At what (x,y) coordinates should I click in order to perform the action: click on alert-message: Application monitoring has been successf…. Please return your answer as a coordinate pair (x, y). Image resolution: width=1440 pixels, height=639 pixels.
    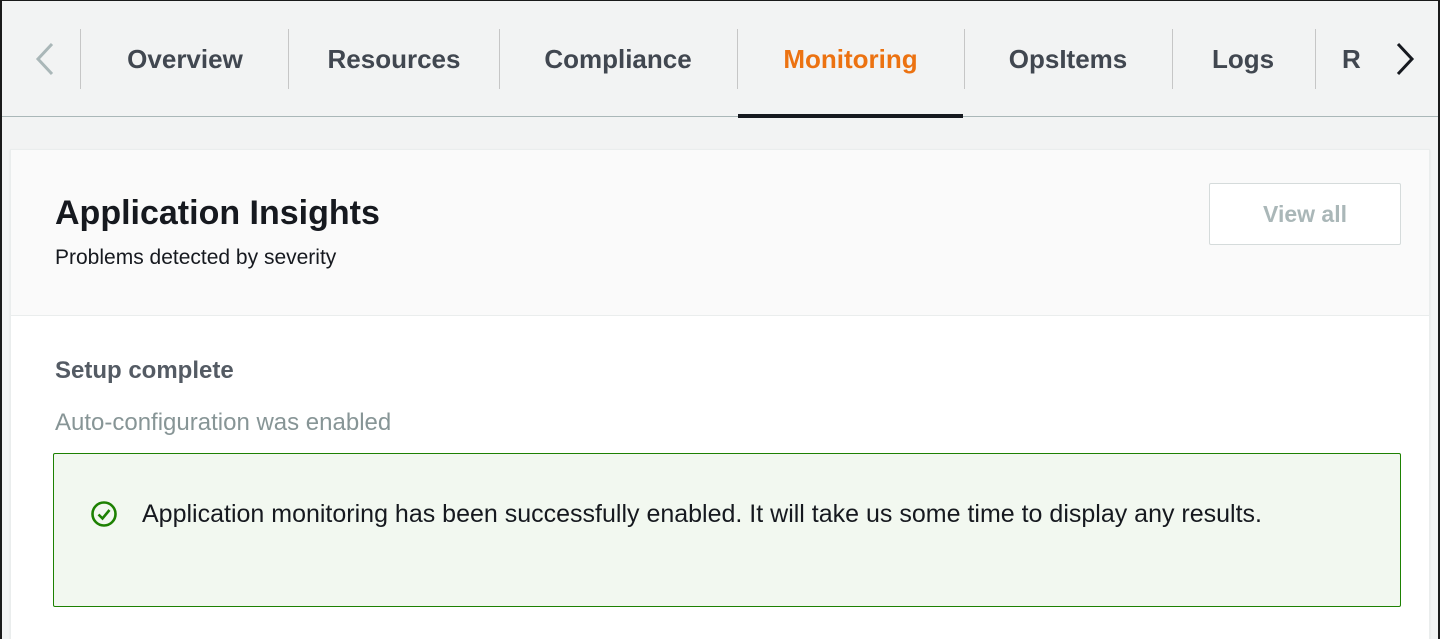
    Looking at the image, I should click on (702, 514).